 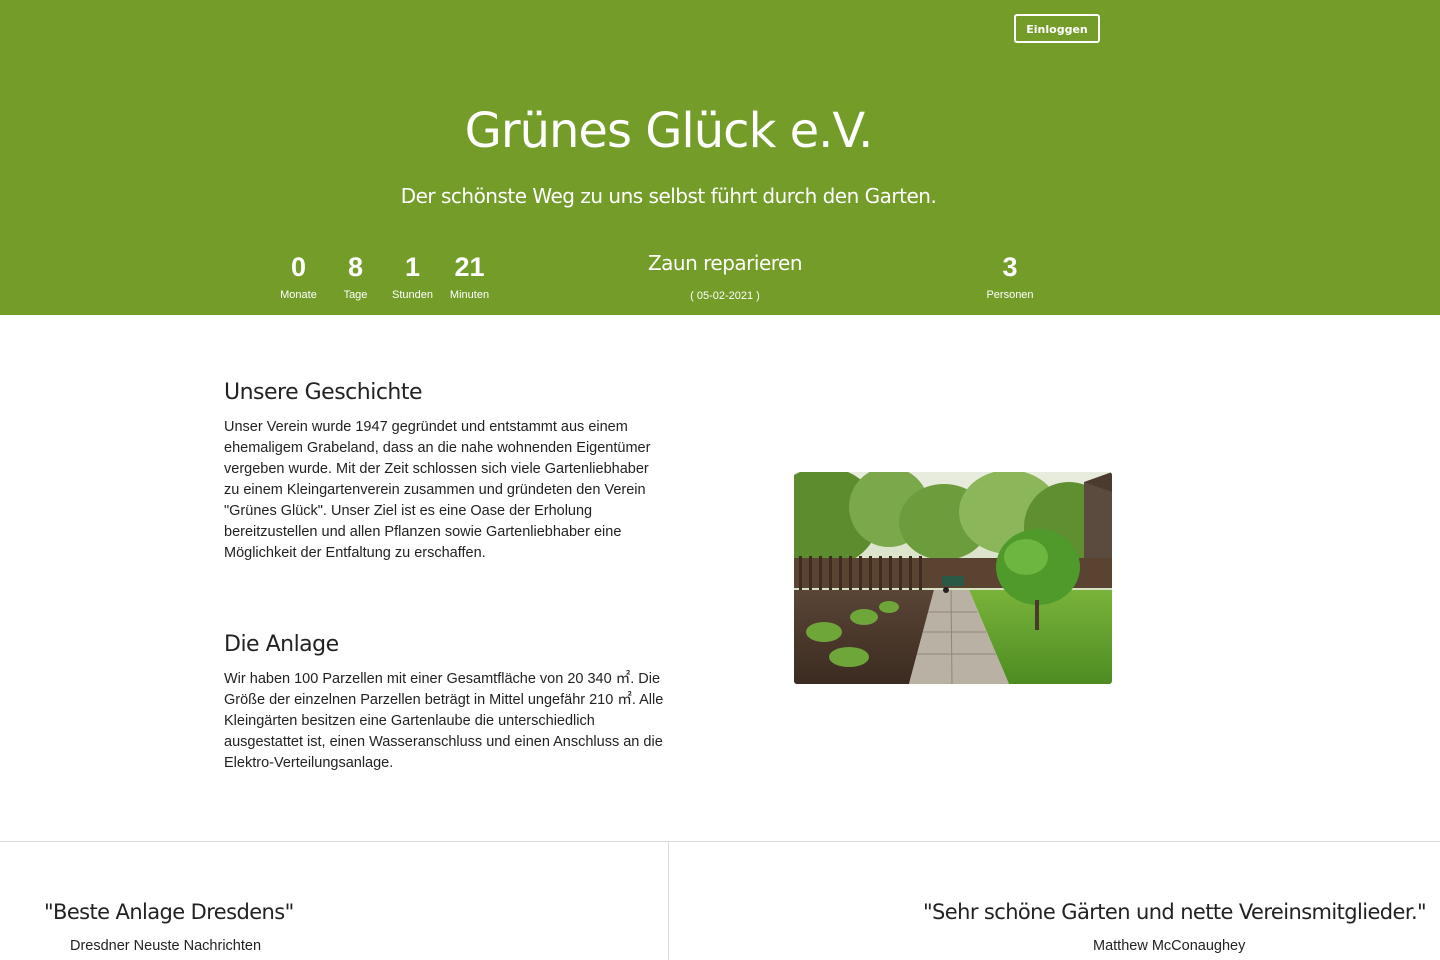 I want to click on event-name: Zaun reparieren, so click(x=725, y=263).